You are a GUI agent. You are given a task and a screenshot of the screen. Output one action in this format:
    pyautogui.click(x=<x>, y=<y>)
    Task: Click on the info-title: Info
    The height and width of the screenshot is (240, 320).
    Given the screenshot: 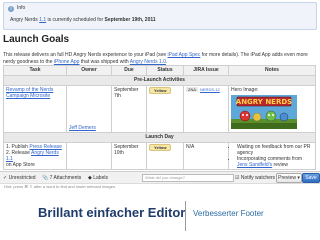 What is the action you would take?
    pyautogui.click(x=21, y=8)
    